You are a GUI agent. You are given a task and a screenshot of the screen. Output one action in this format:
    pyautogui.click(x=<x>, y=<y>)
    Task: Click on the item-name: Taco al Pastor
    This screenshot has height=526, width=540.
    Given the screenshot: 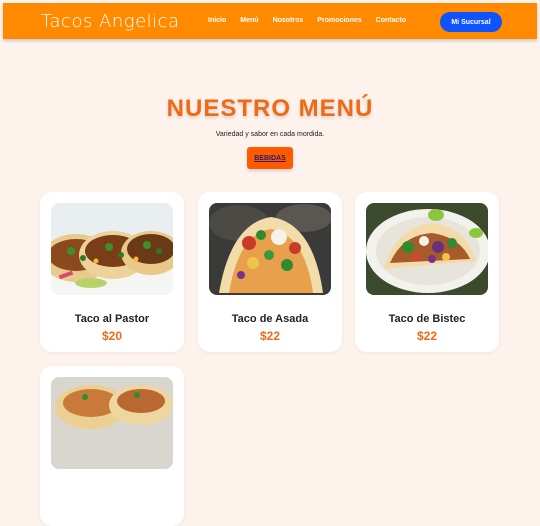 What is the action you would take?
    pyautogui.click(x=112, y=319)
    